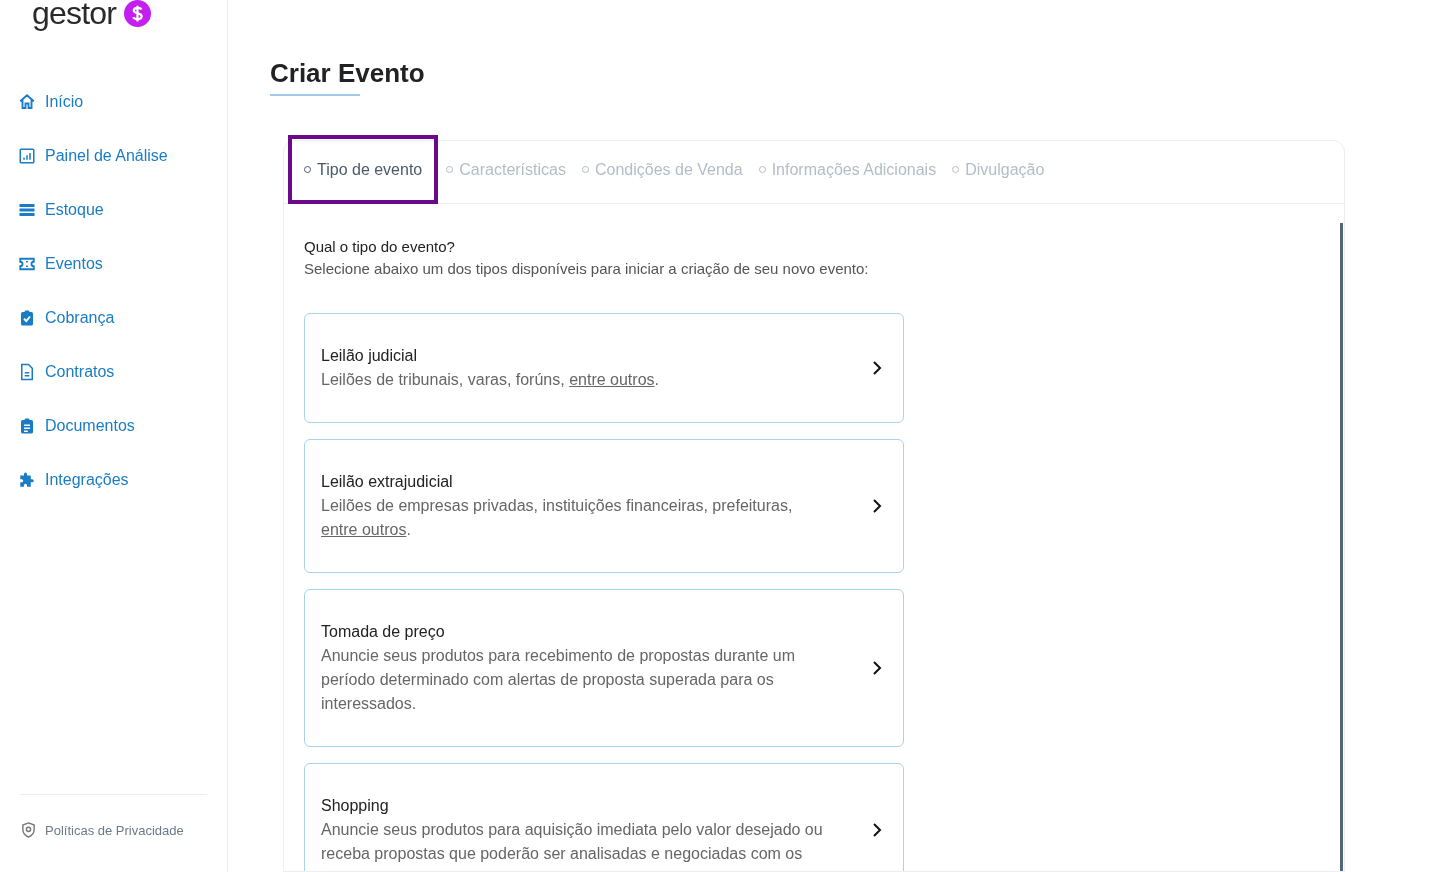  I want to click on sidebar-item: Documentos, so click(122, 426).